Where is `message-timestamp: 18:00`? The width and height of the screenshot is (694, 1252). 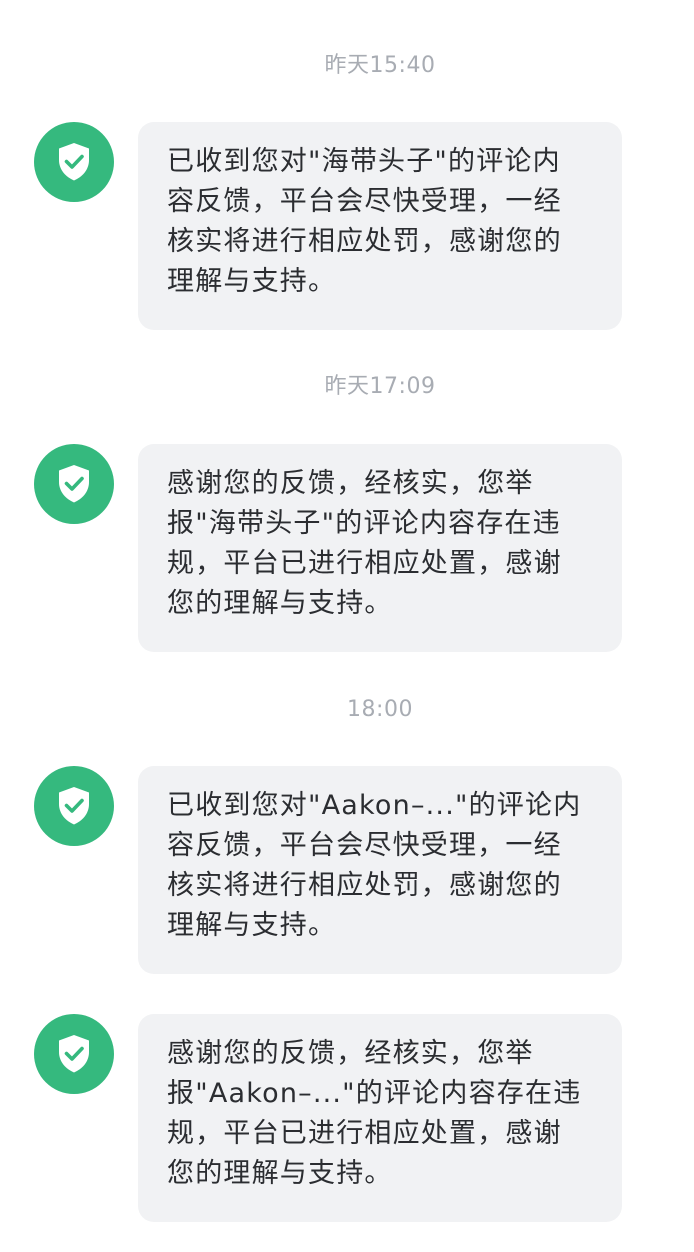 message-timestamp: 18:00 is located at coordinates (380, 709).